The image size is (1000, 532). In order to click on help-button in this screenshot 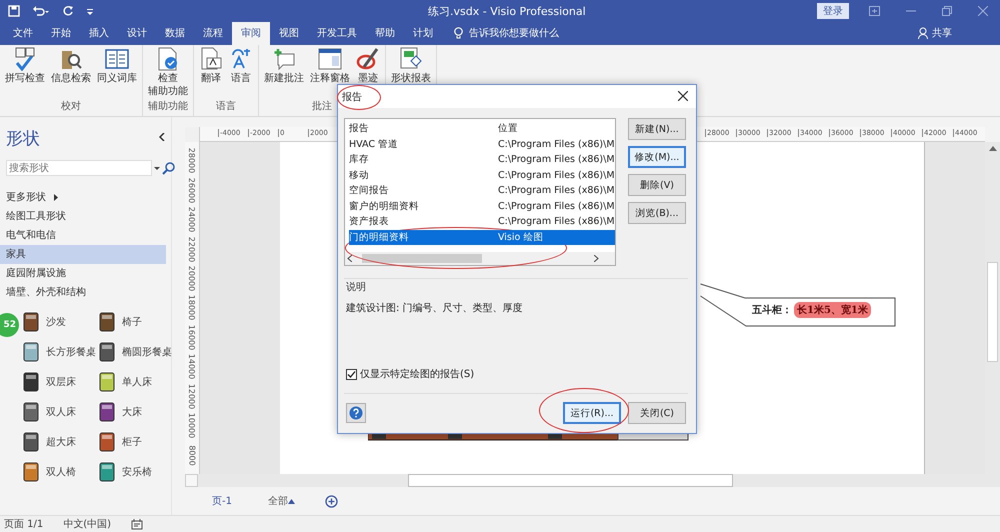, I will do `click(356, 413)`.